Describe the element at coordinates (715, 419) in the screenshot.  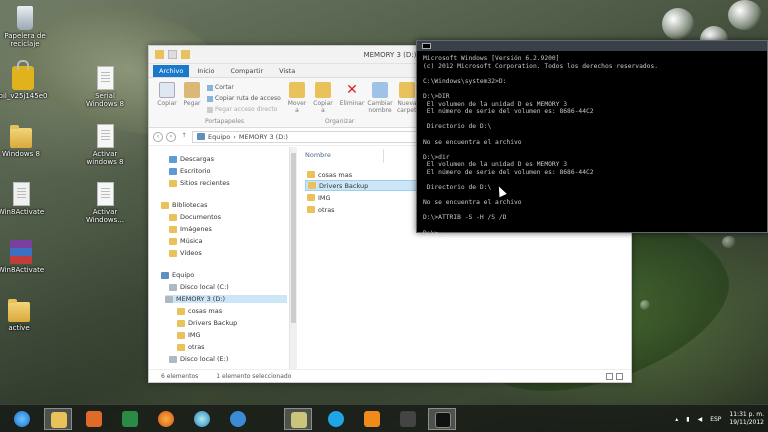
I see `language-indicator: ESP` at that location.